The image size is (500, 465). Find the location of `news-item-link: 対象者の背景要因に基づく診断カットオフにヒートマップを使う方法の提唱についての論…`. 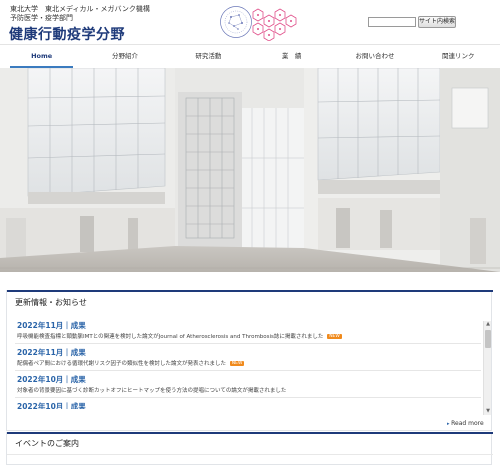

news-item-link: 対象者の背景要因に基づく診断カットオフにヒートマップを使う方法の提唱についての論… is located at coordinates (151, 390).